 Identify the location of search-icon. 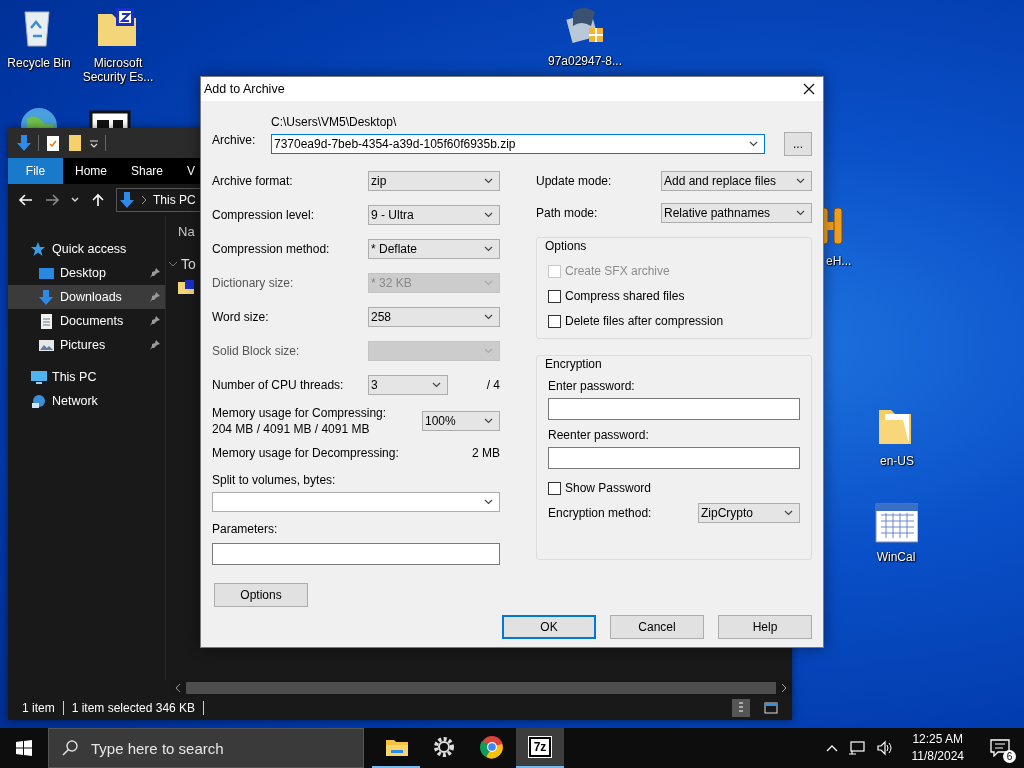
(70, 748).